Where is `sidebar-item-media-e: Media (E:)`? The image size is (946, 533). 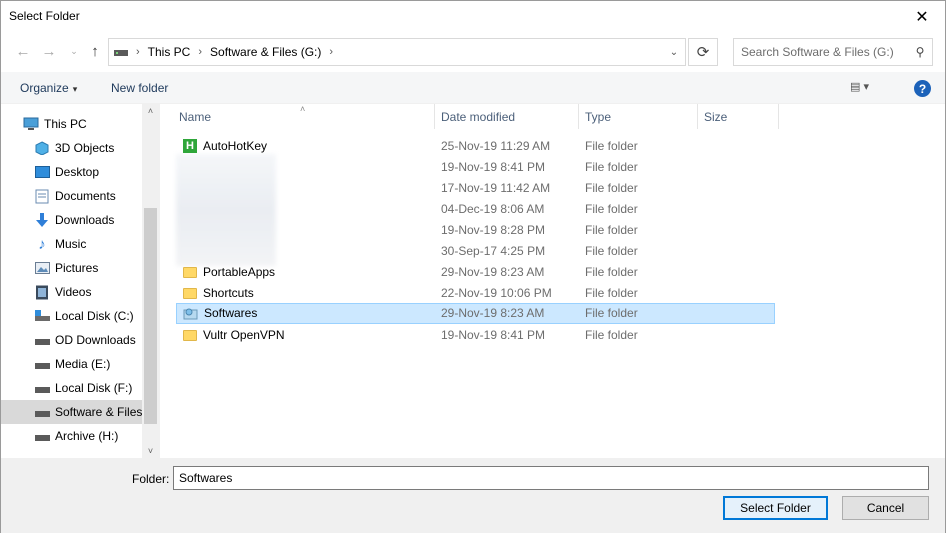 sidebar-item-media-e: Media (E:) is located at coordinates (71, 364).